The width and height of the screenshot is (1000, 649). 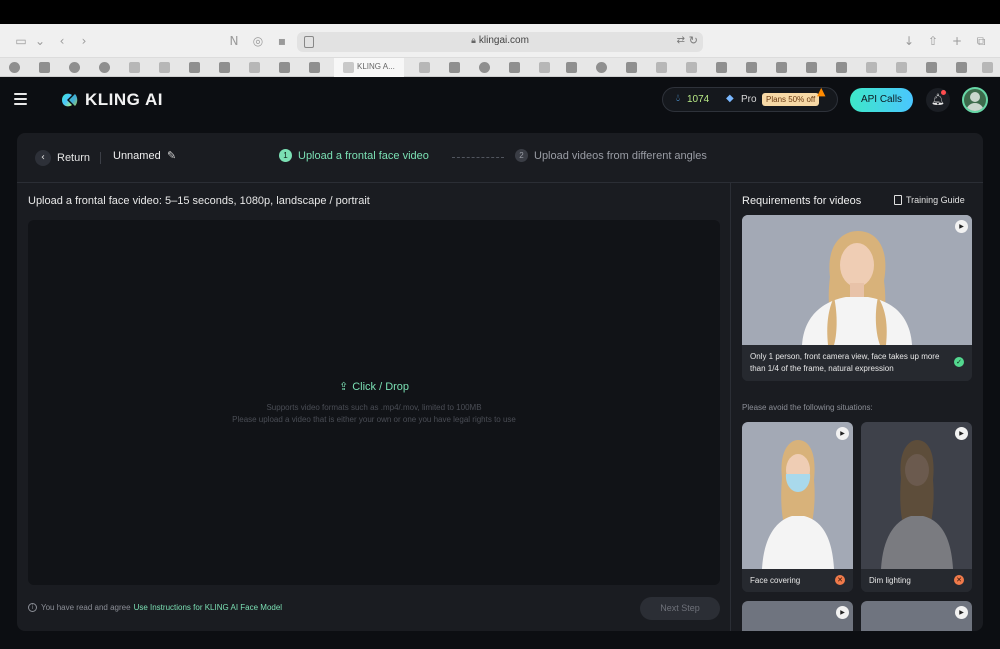 What do you see at coordinates (473, 41) in the screenshot?
I see `lock-icon: 🔒︎` at bounding box center [473, 41].